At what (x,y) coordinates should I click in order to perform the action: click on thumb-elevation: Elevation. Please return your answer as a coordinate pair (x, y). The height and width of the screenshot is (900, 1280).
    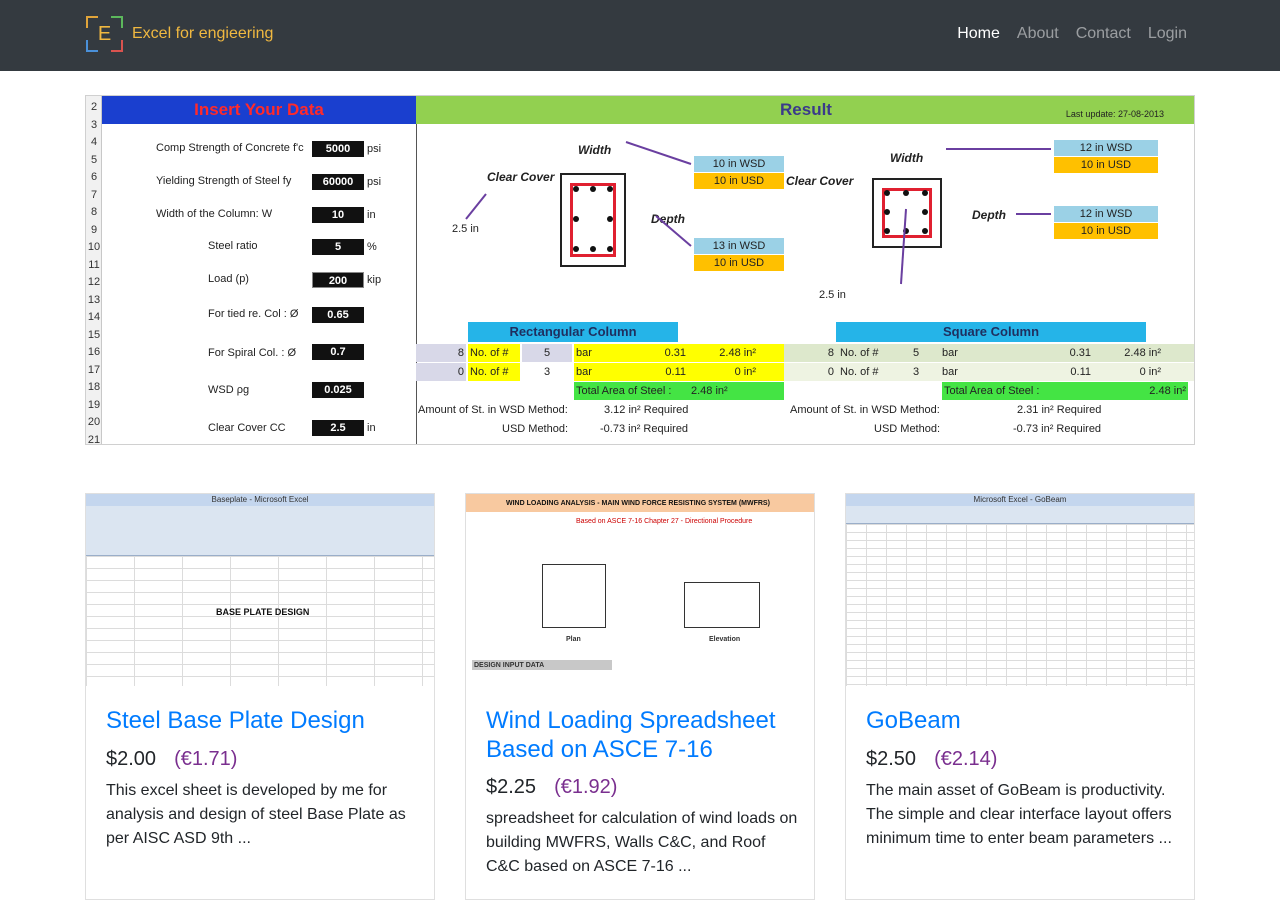
    Looking at the image, I should click on (725, 639).